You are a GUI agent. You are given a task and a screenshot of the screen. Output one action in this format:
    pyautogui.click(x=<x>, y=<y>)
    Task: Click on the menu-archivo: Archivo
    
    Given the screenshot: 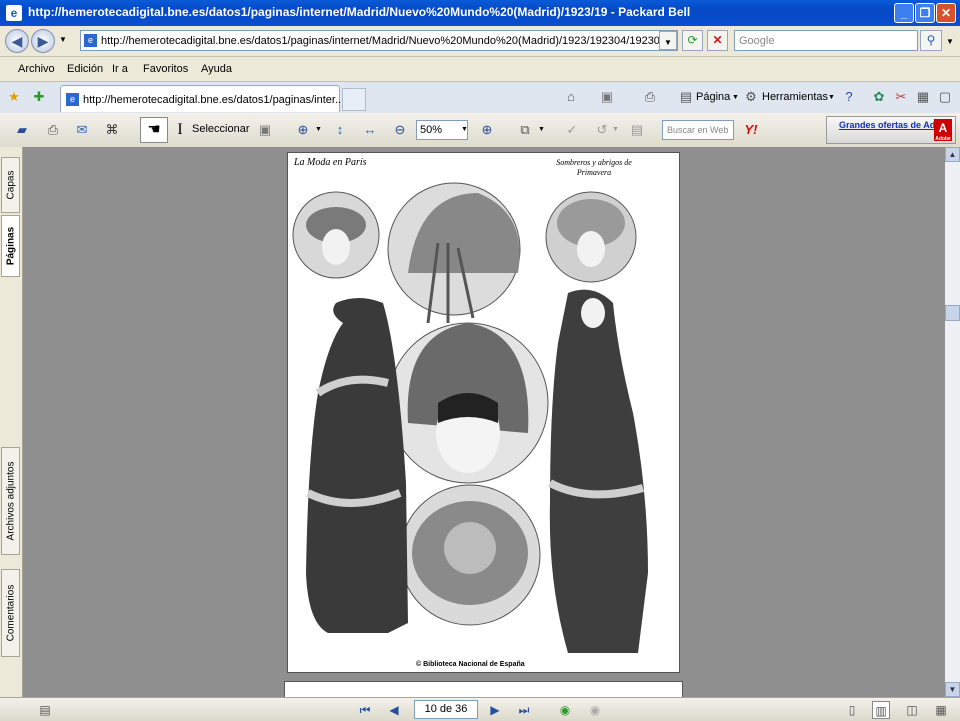 What is the action you would take?
    pyautogui.click(x=36, y=69)
    